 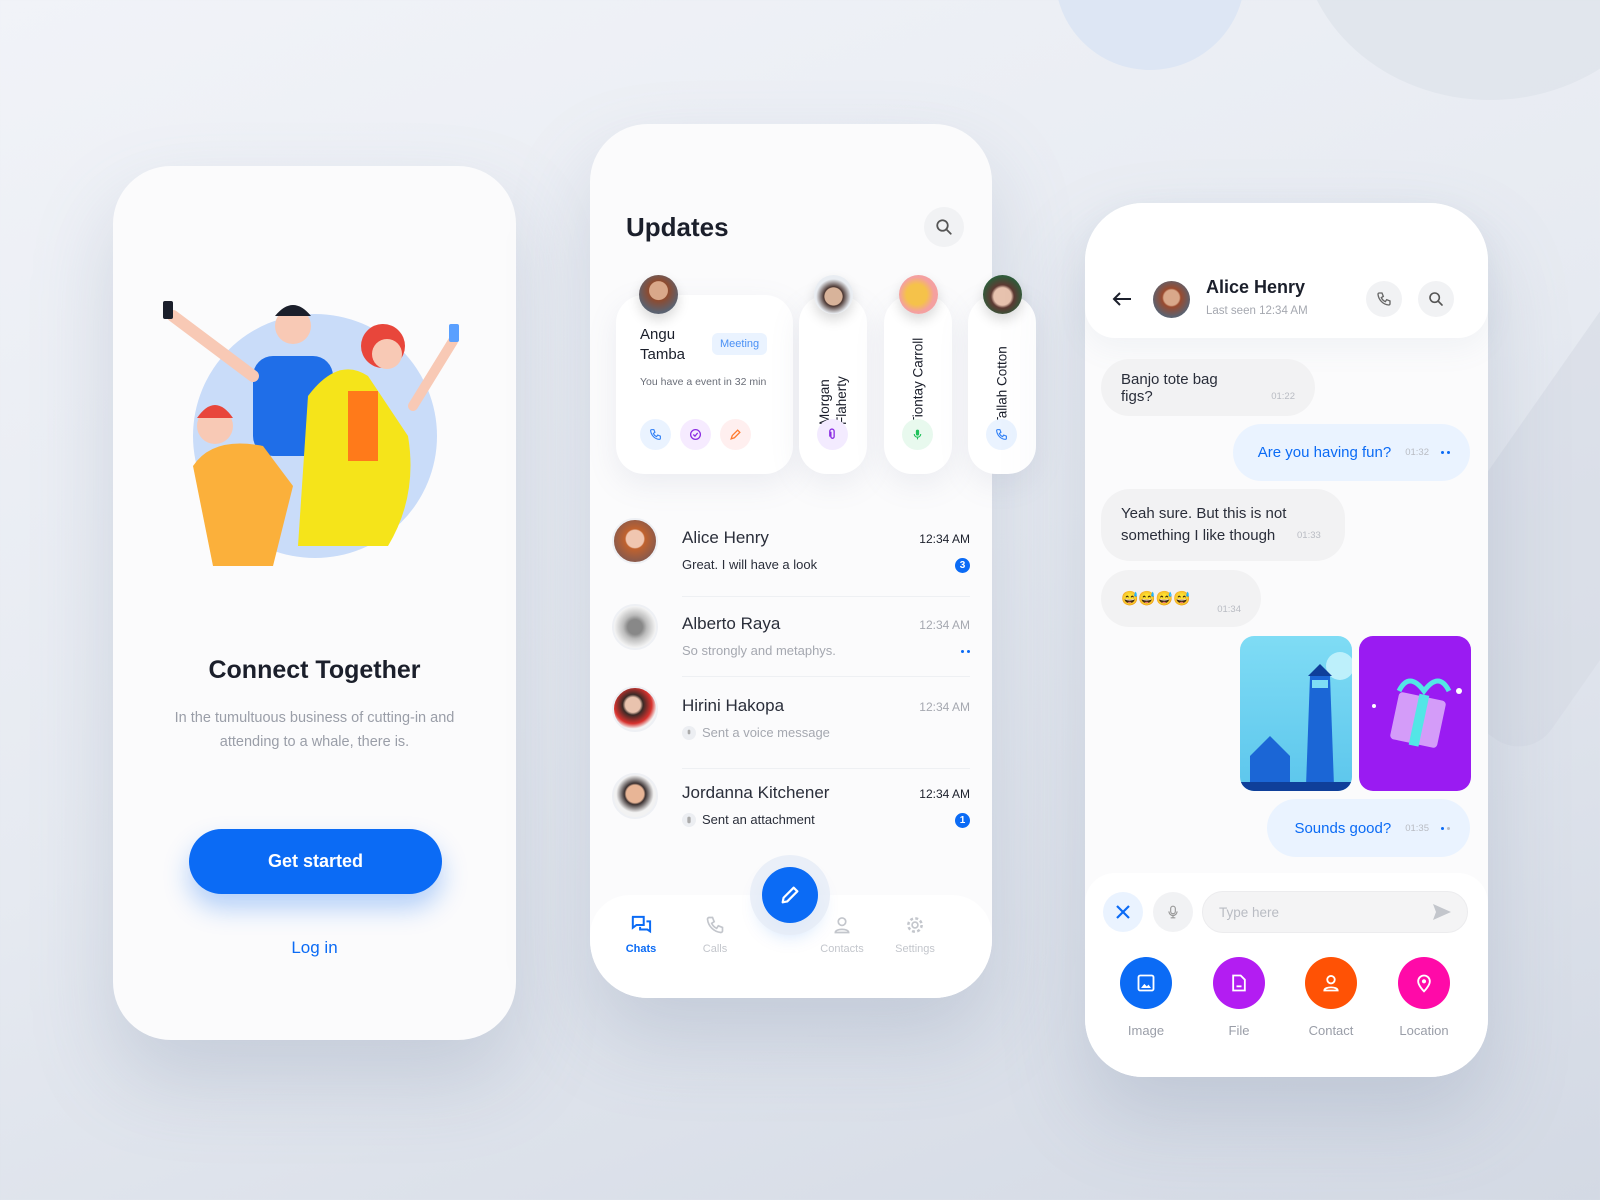 I want to click on story-name: Tiontay Carroll, so click(x=918, y=381).